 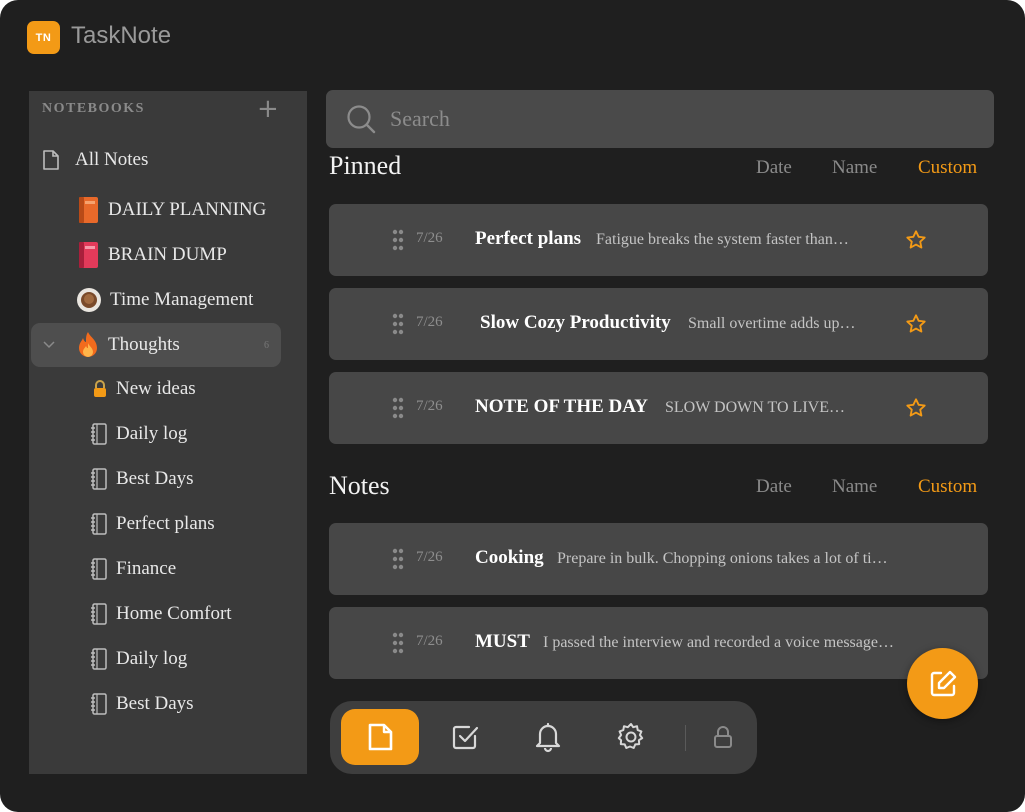 I want to click on sidebar-item-label: BRAIN DUMP, so click(x=167, y=254).